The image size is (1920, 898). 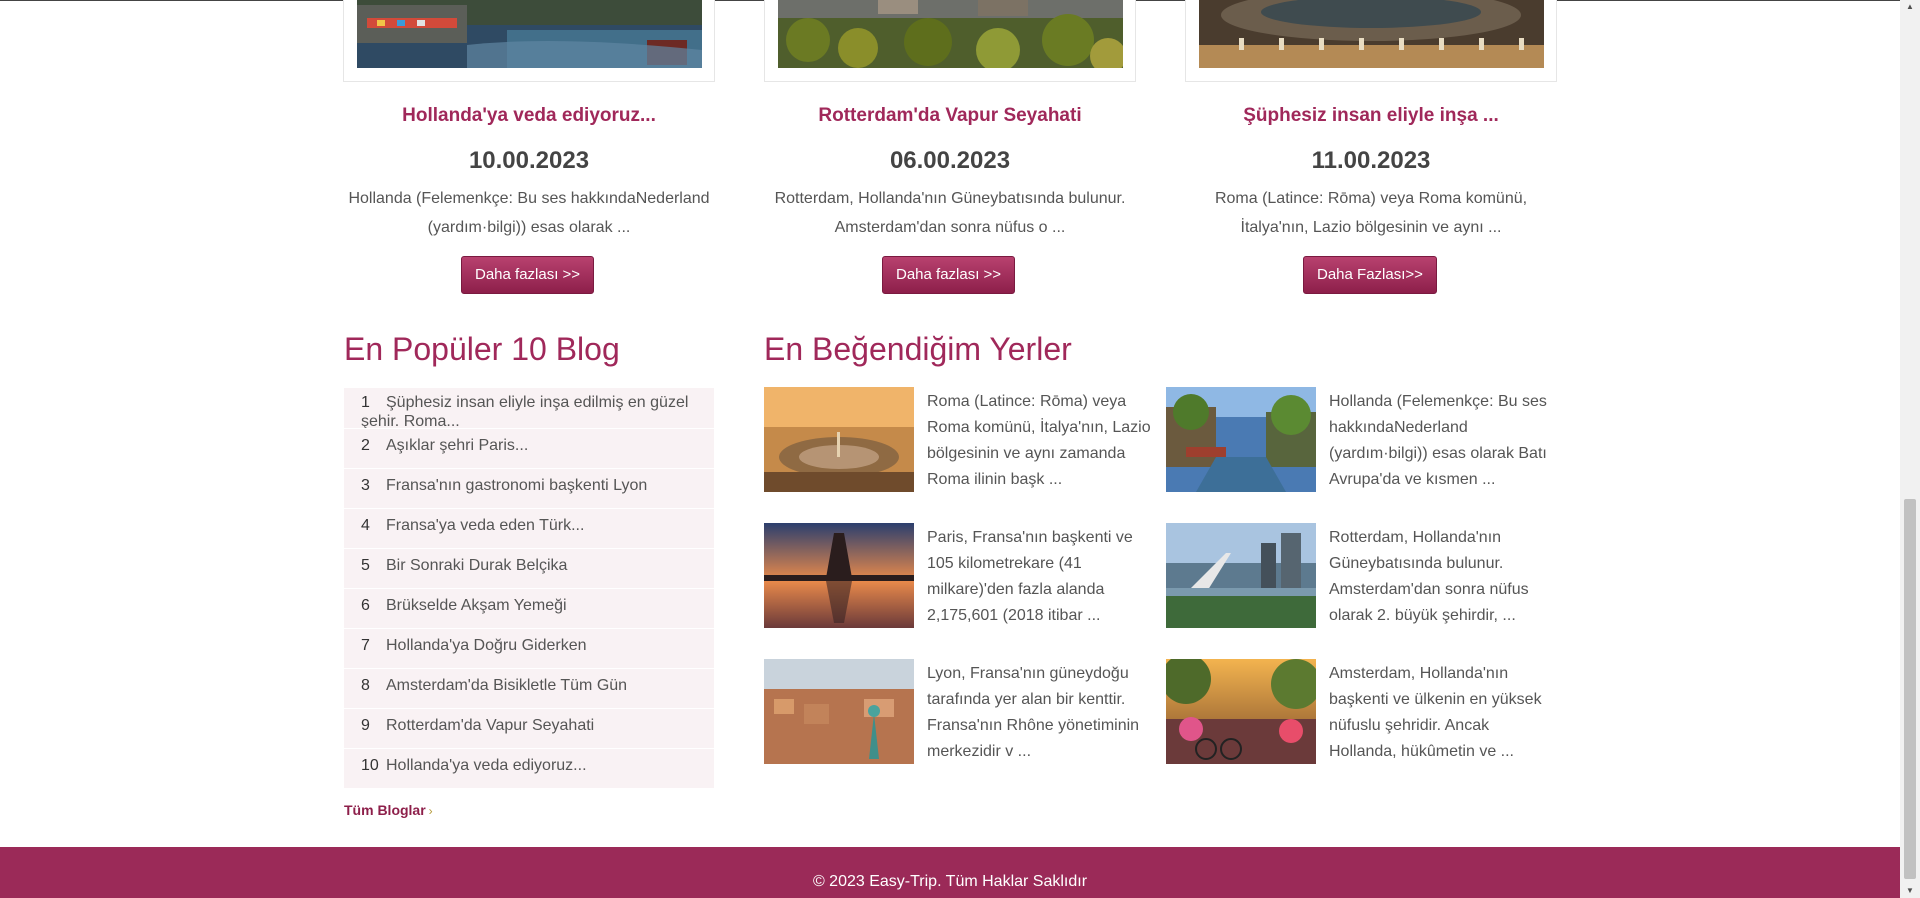 I want to click on footer: © 2023 Easy-Trip. Tüm Haklar Saklıdır, so click(x=950, y=872).